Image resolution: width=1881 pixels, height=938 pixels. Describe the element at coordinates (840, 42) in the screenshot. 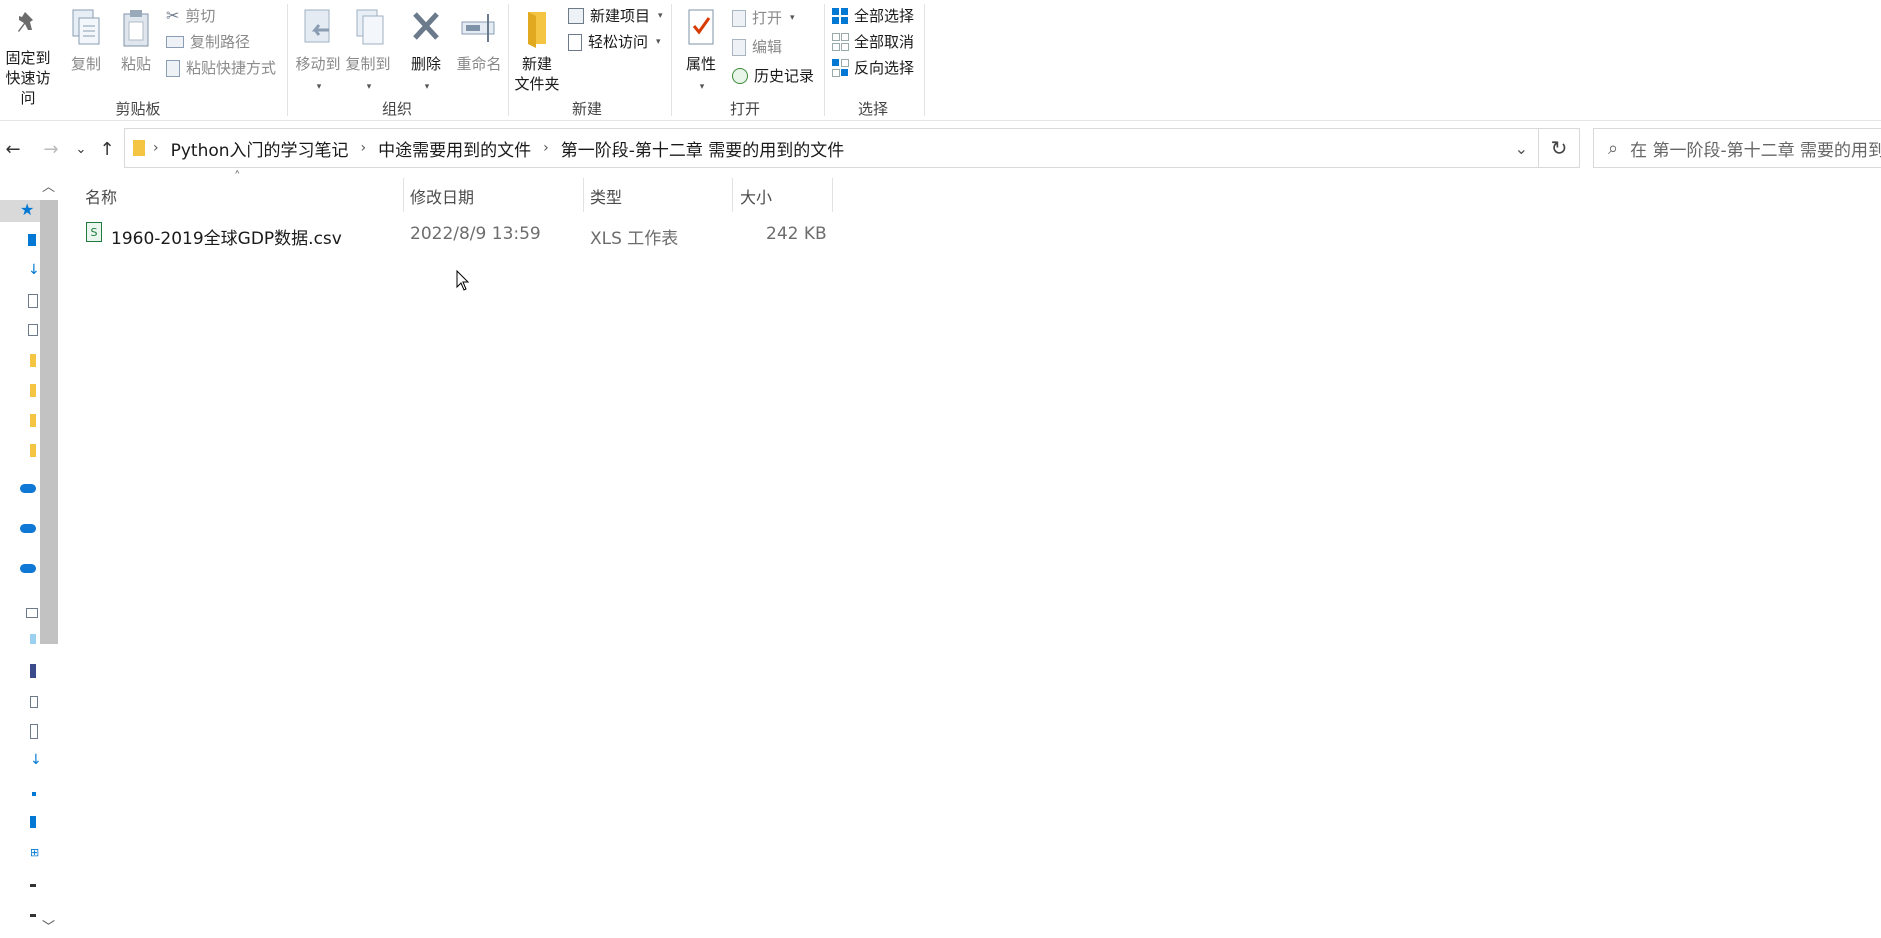

I see `select-none-icon` at that location.